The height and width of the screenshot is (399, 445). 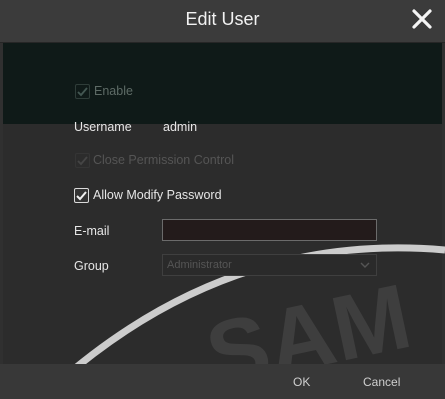 I want to click on ok-button: OK, so click(x=301, y=382).